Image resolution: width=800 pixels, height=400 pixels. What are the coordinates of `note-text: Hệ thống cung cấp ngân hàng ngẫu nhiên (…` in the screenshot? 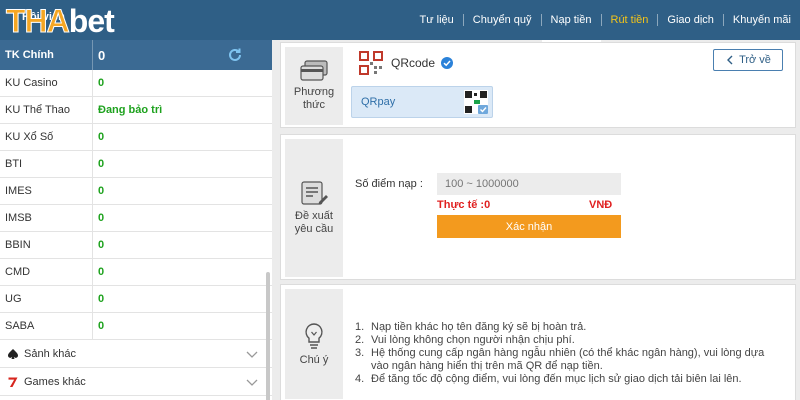 It's located at (568, 359).